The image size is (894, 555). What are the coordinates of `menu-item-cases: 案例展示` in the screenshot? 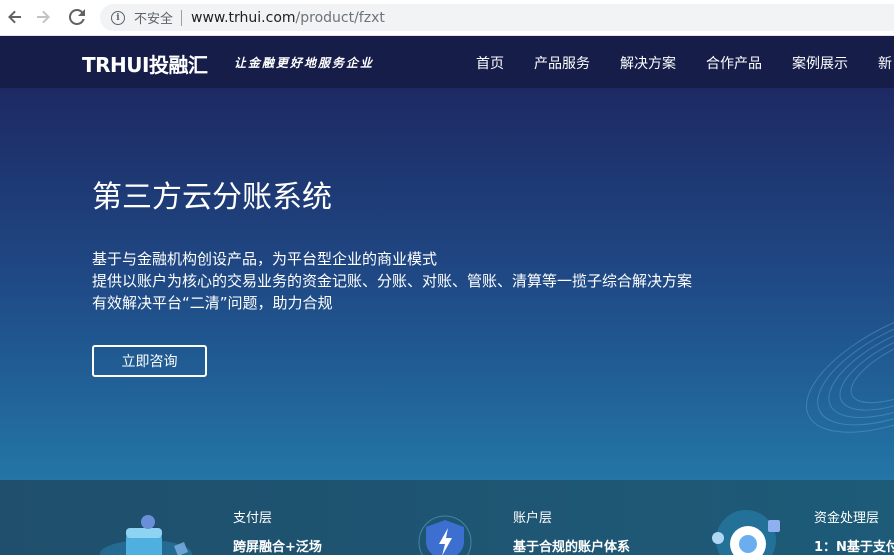 It's located at (820, 63).